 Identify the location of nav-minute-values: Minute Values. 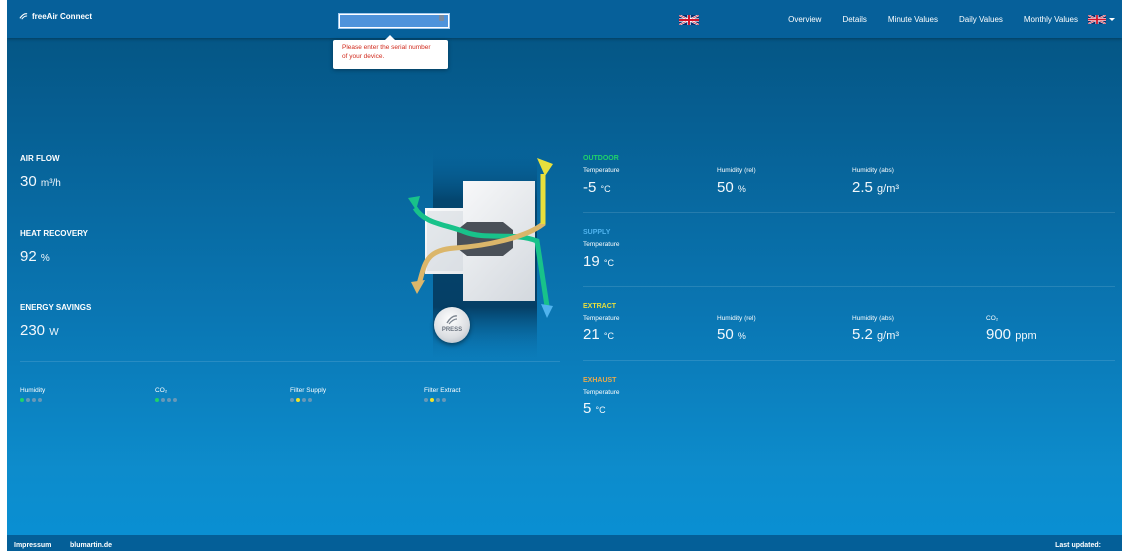
(913, 19).